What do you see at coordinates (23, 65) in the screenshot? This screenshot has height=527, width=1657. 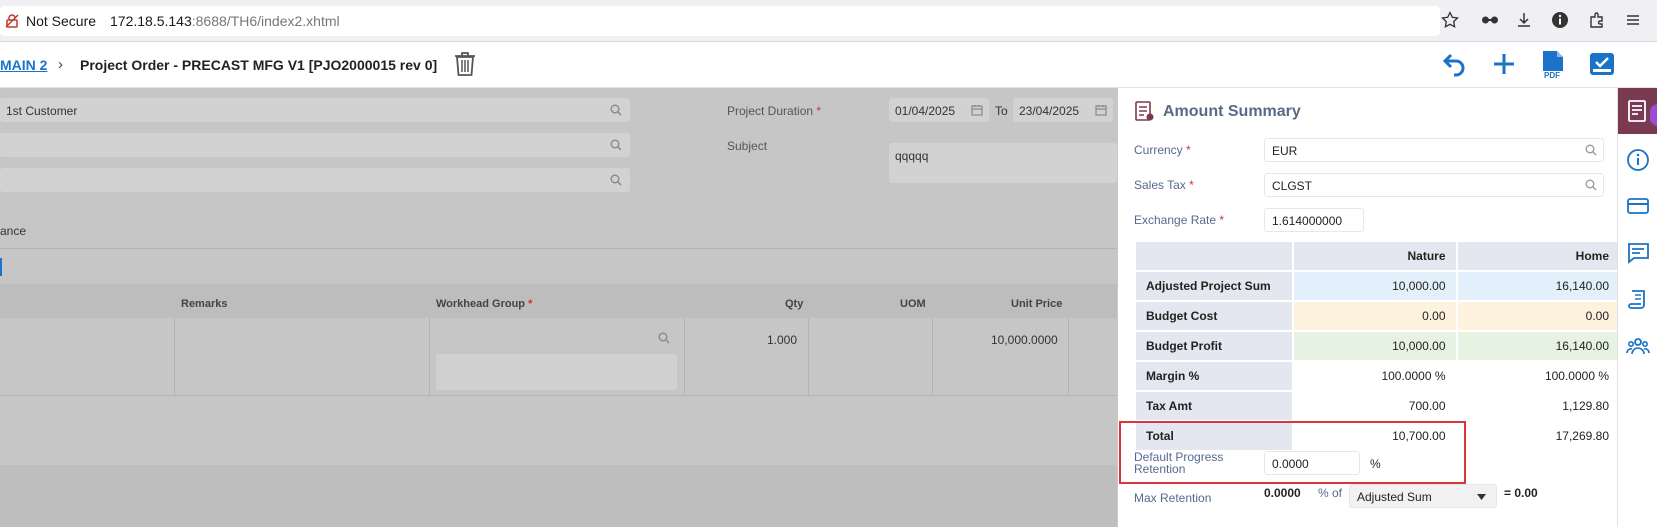 I see `breadcrumb-main-link: MAIN 2` at bounding box center [23, 65].